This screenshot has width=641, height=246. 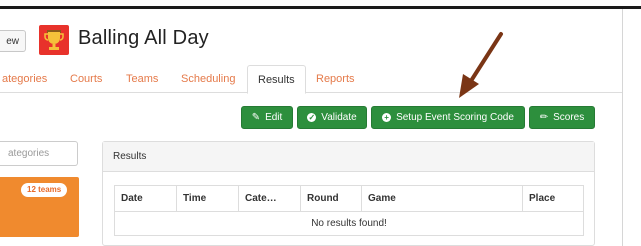 I want to click on trophy-icon, so click(x=54, y=40).